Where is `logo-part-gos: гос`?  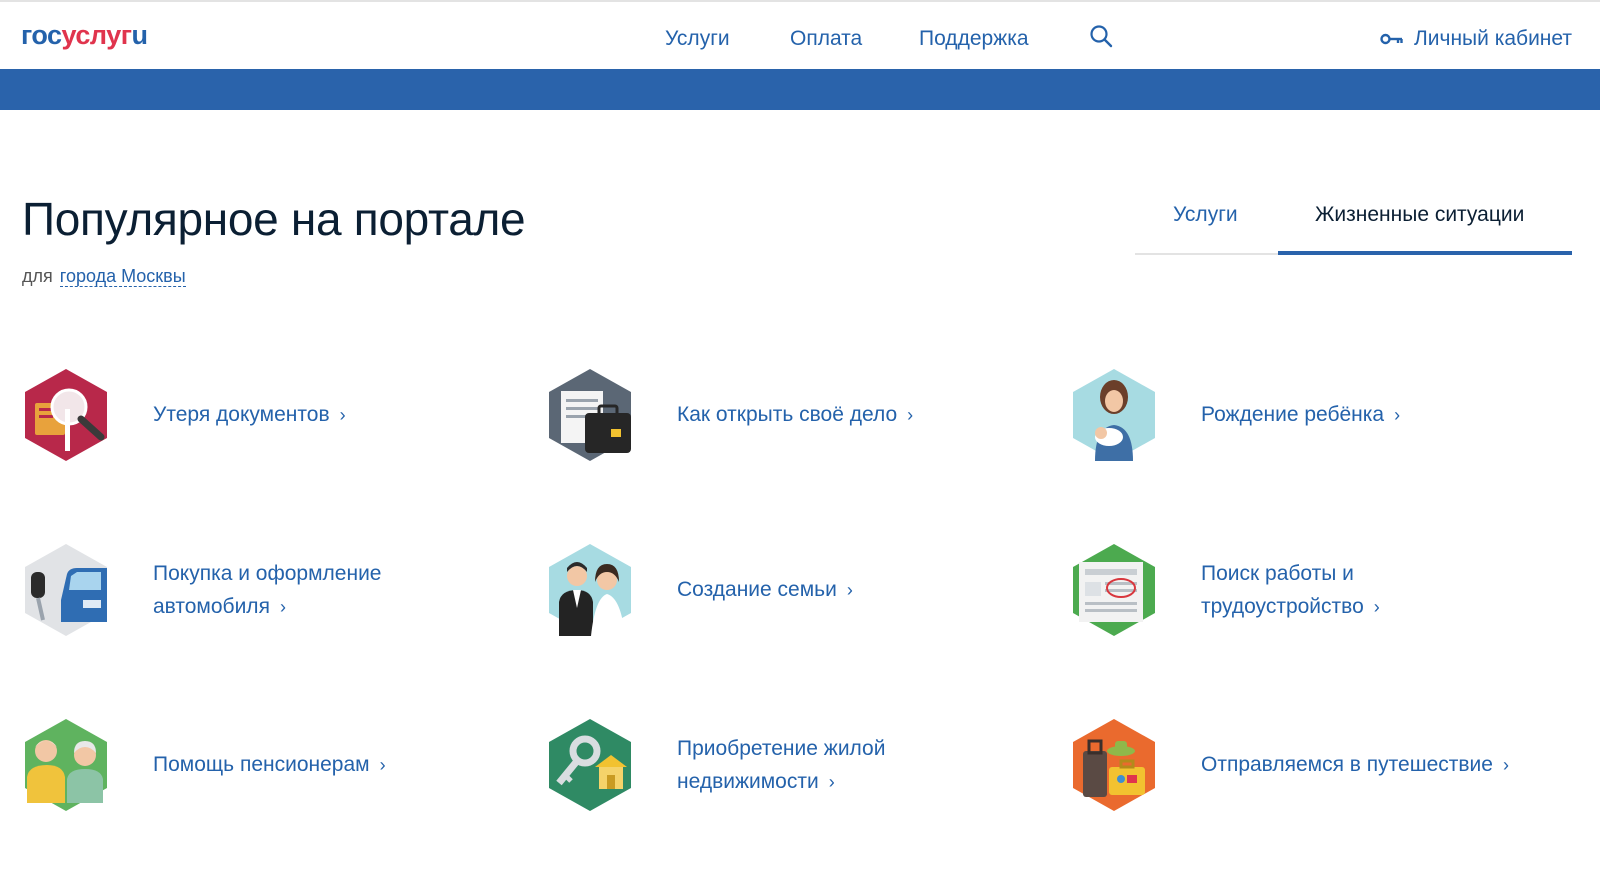
logo-part-gos: гос is located at coordinates (41, 35).